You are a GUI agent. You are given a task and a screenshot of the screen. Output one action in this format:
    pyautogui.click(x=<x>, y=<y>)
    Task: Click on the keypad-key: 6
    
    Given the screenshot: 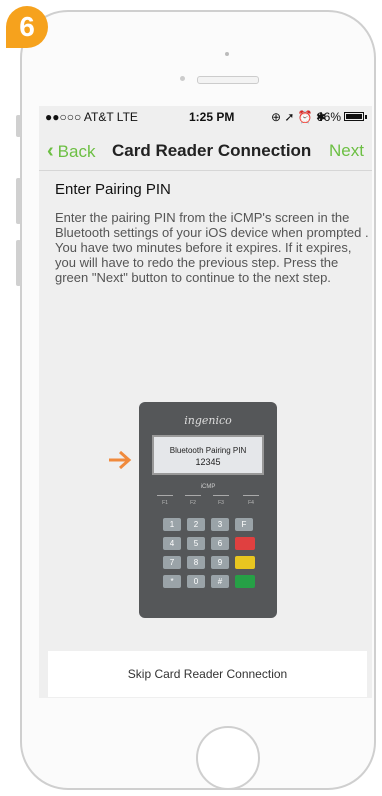 What is the action you would take?
    pyautogui.click(x=220, y=543)
    